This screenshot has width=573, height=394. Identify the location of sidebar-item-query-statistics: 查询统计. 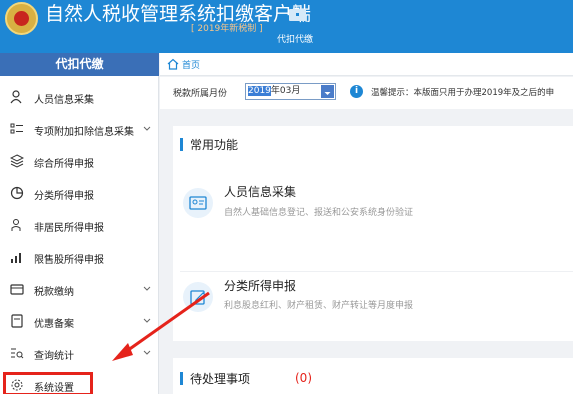
(79, 354).